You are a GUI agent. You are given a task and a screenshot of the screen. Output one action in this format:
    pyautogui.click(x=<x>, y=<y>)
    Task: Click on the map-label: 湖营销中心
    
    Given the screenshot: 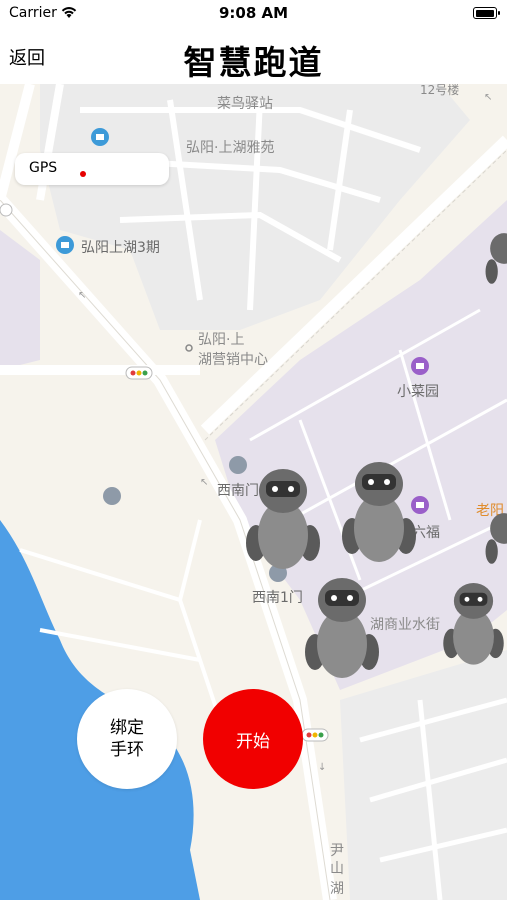 What is the action you would take?
    pyautogui.click(x=233, y=360)
    